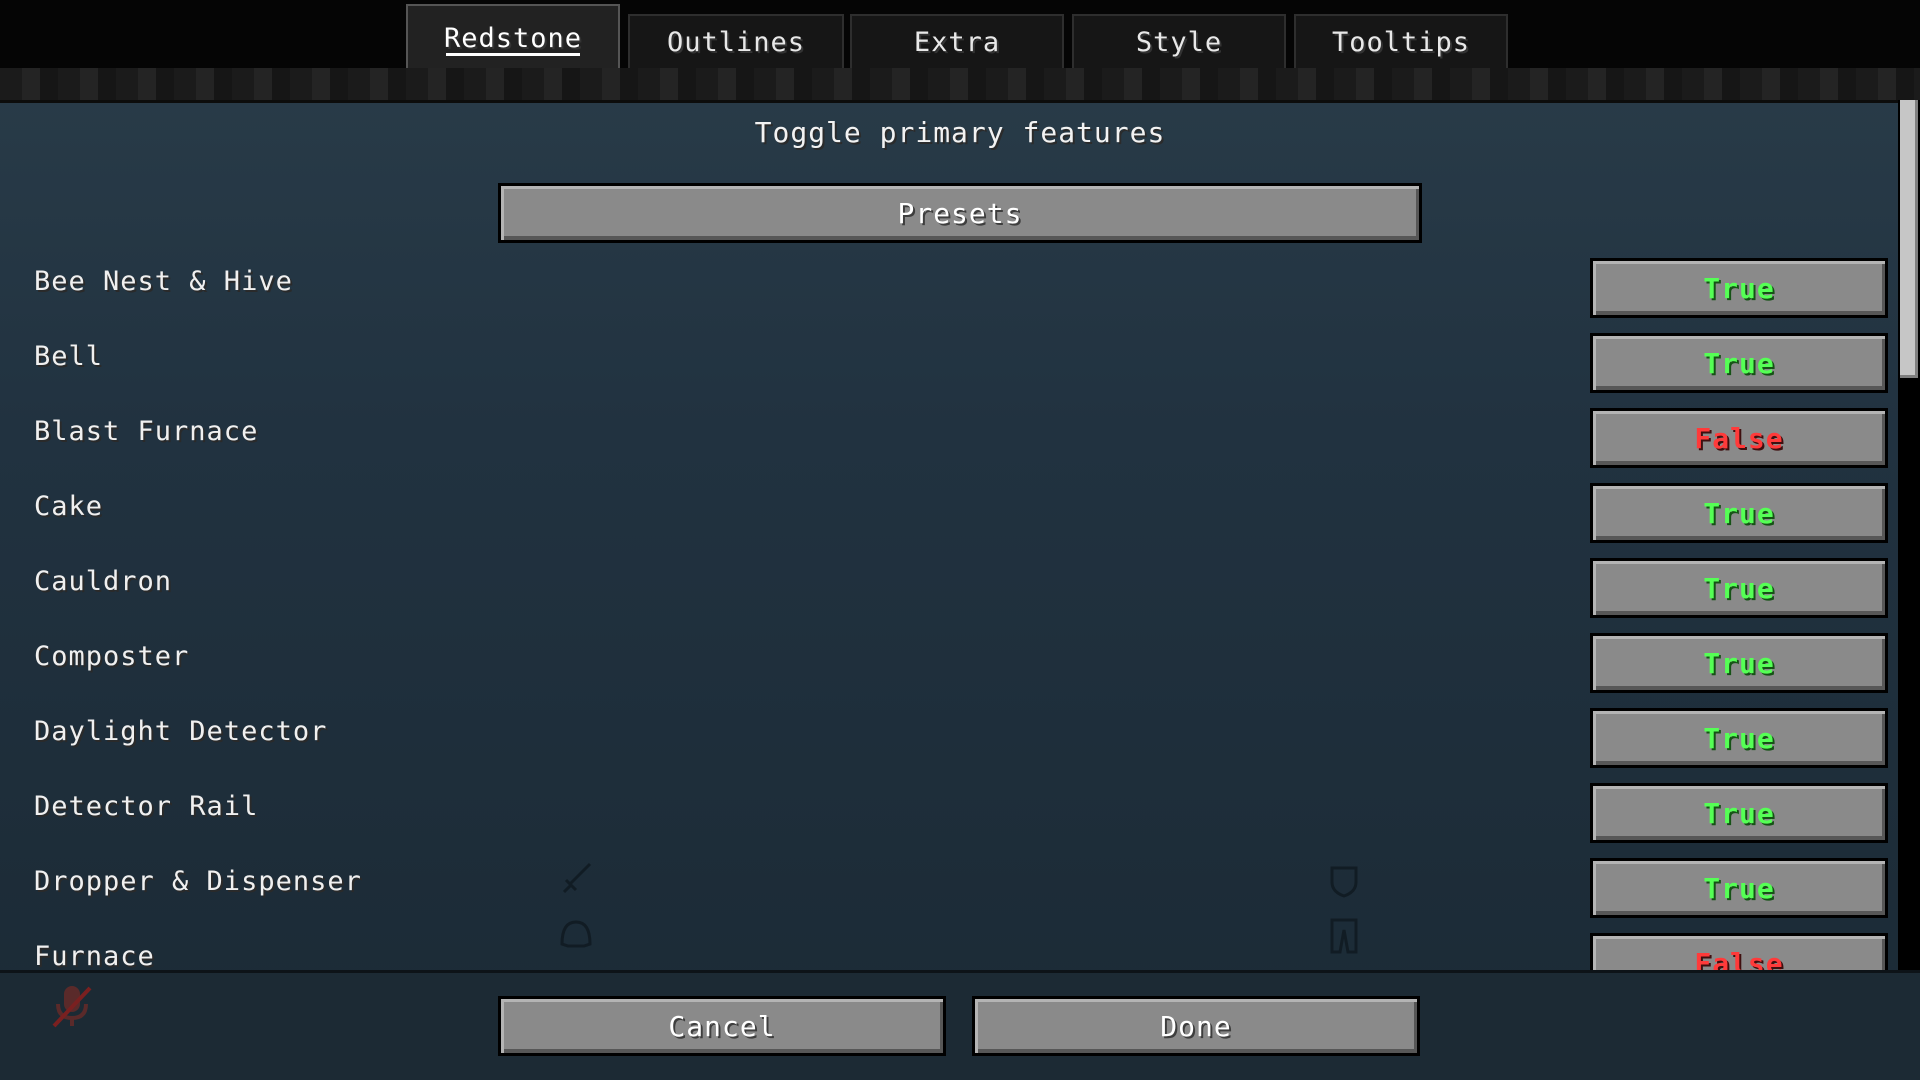 This screenshot has width=1920, height=1080. What do you see at coordinates (950, 660) in the screenshot?
I see `option-row-composter: Composter True` at bounding box center [950, 660].